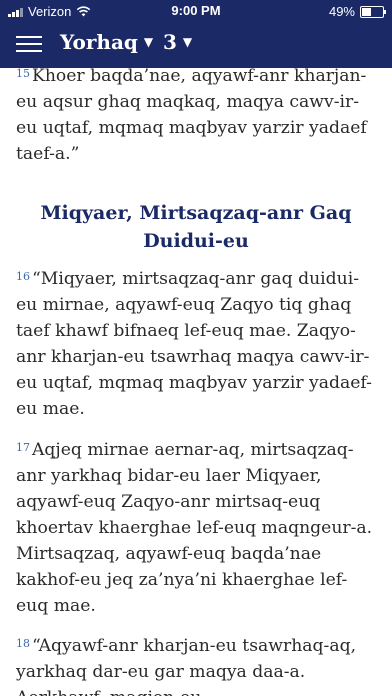 This screenshot has width=392, height=696. I want to click on book-name: Yorhaq, so click(99, 42).